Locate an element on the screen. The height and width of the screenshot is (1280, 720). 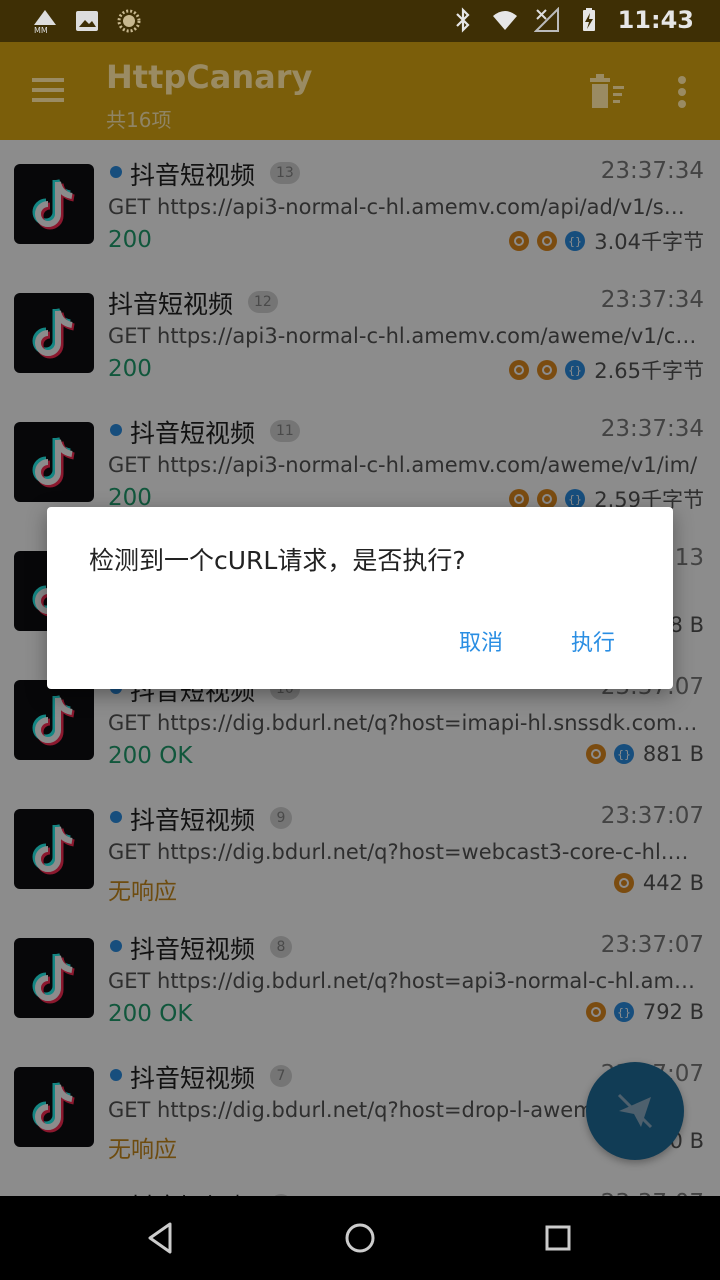
item-count: 共16项 is located at coordinates (139, 120).